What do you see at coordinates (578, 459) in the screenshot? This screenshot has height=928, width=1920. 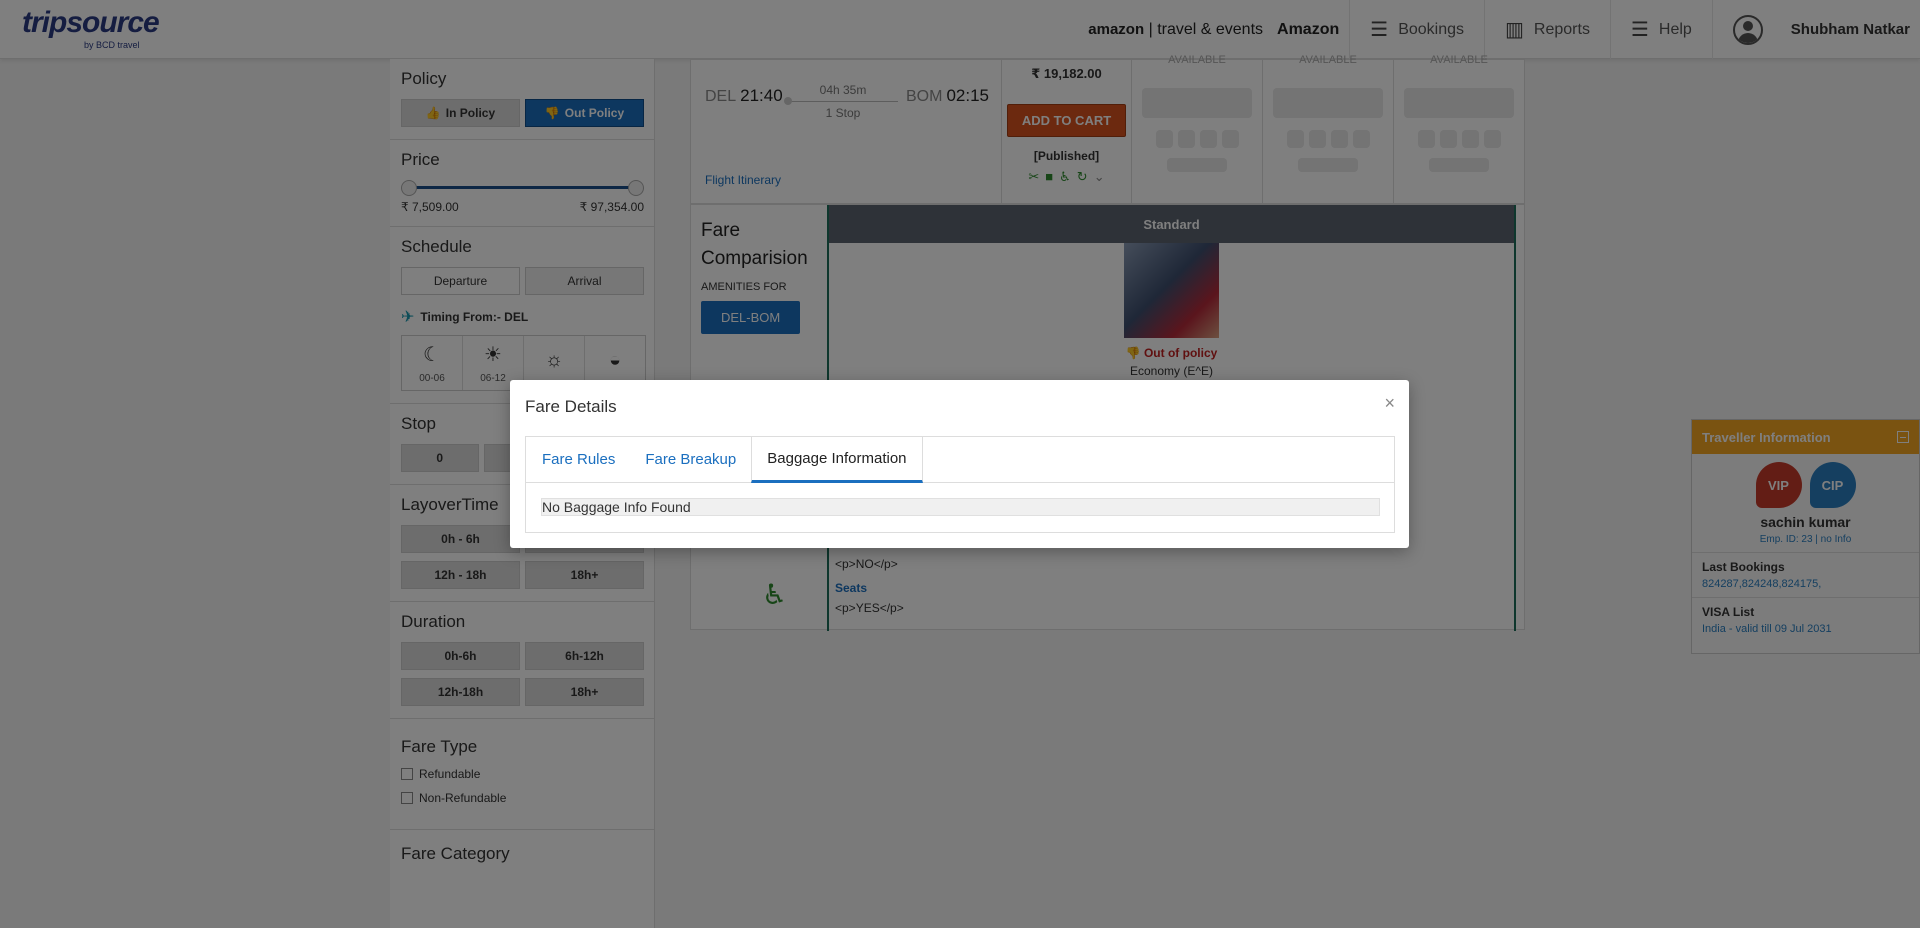 I see `tab-fare-rules: Fare Rules` at bounding box center [578, 459].